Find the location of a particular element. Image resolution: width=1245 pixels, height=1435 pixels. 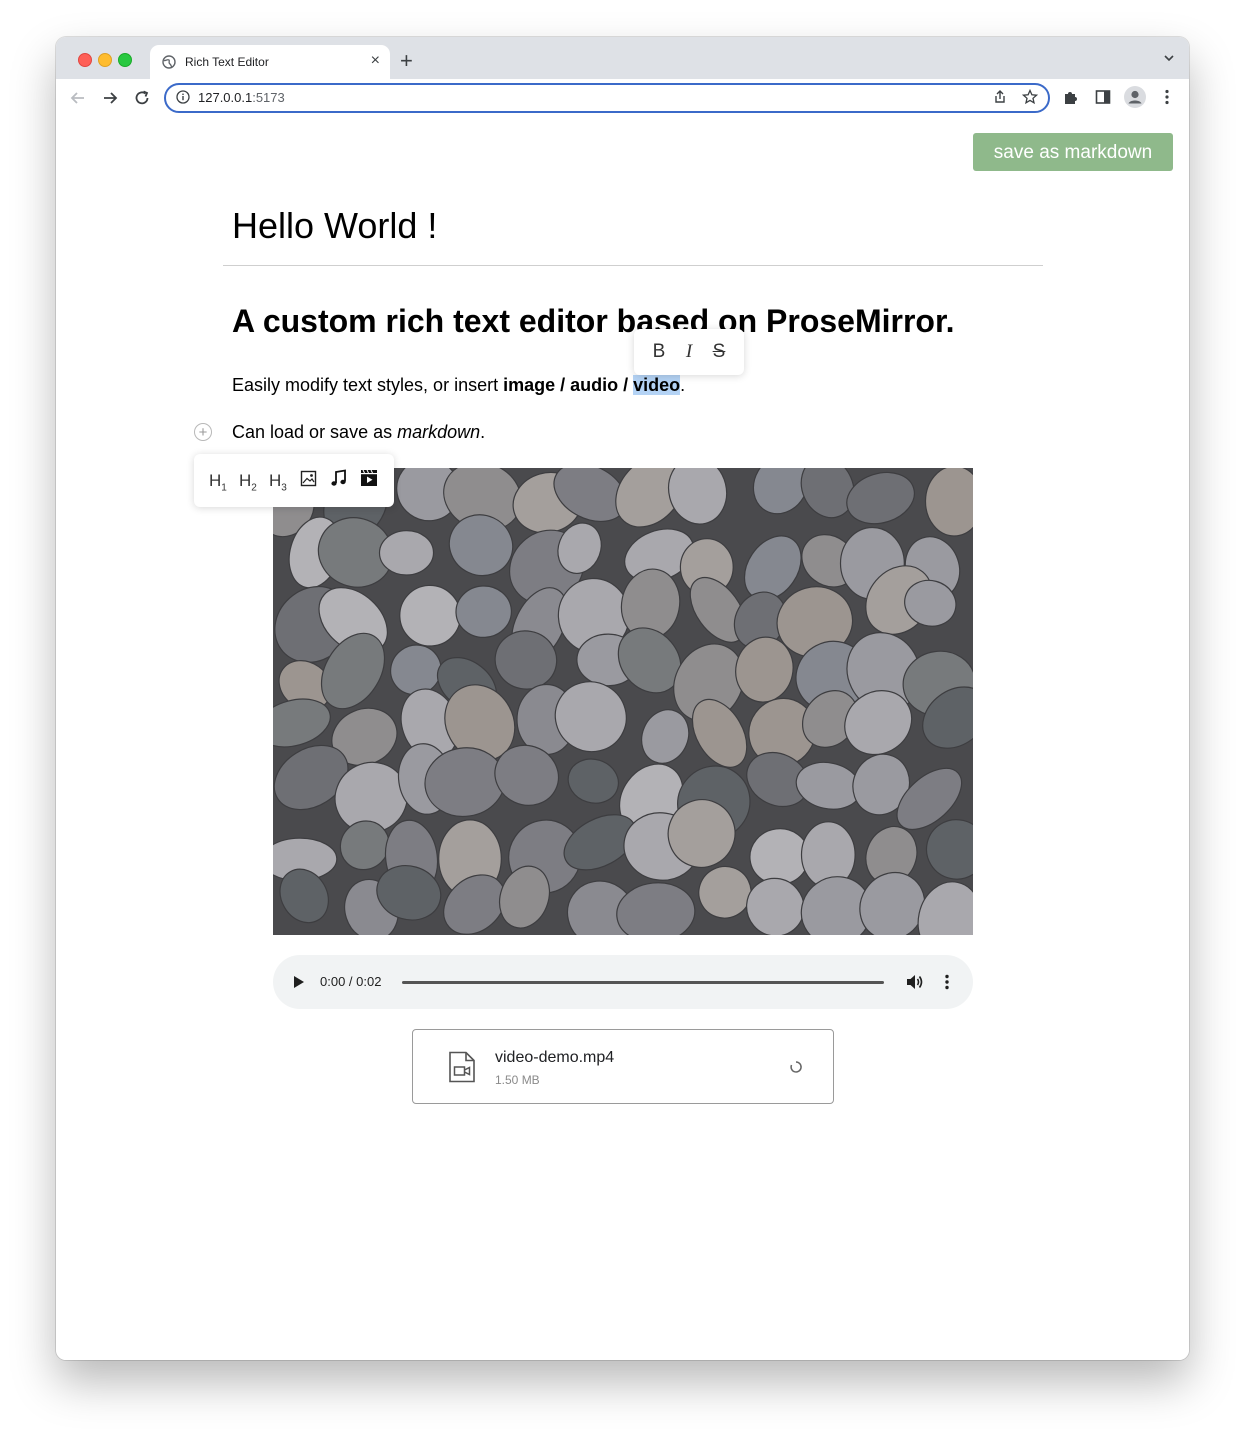

browser-tab: Rich Text Editor × is located at coordinates (270, 62).